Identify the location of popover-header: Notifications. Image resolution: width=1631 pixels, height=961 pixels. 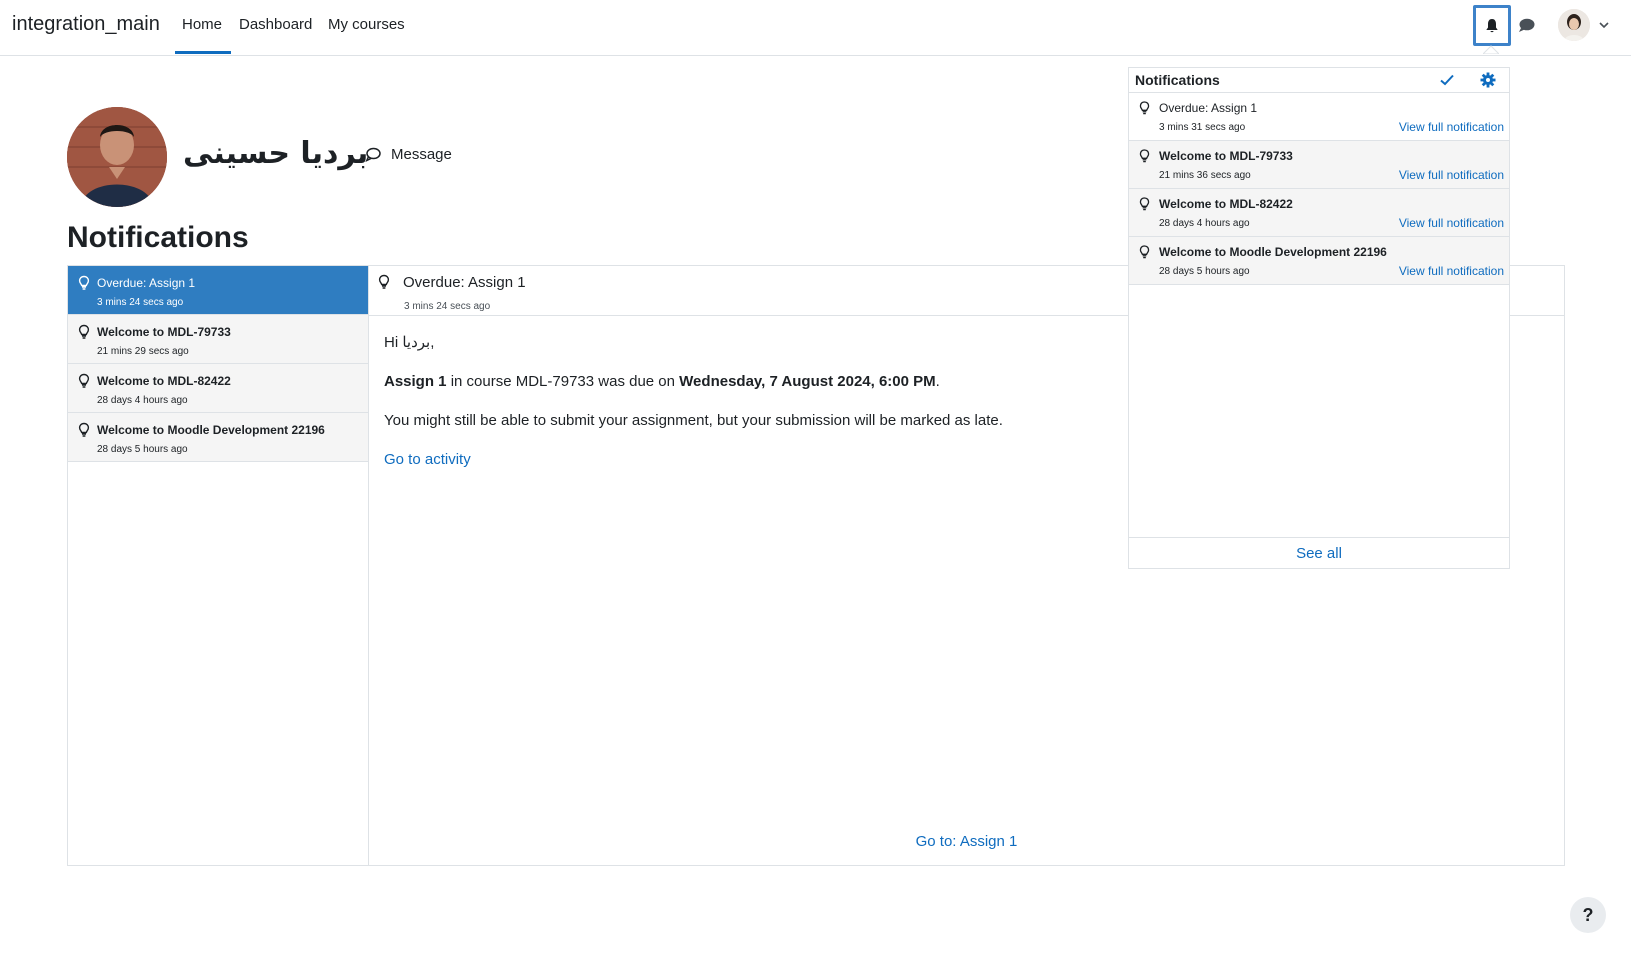
(1319, 80).